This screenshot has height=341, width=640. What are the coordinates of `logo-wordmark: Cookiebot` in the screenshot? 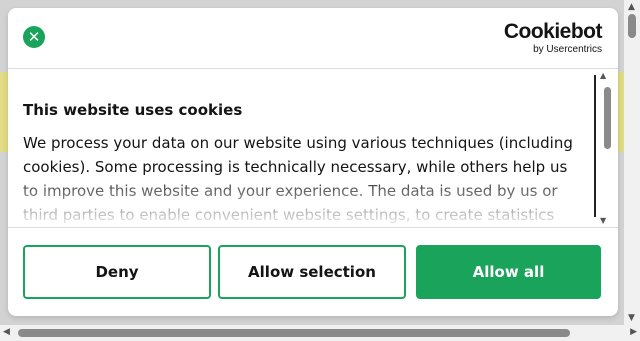 It's located at (553, 31).